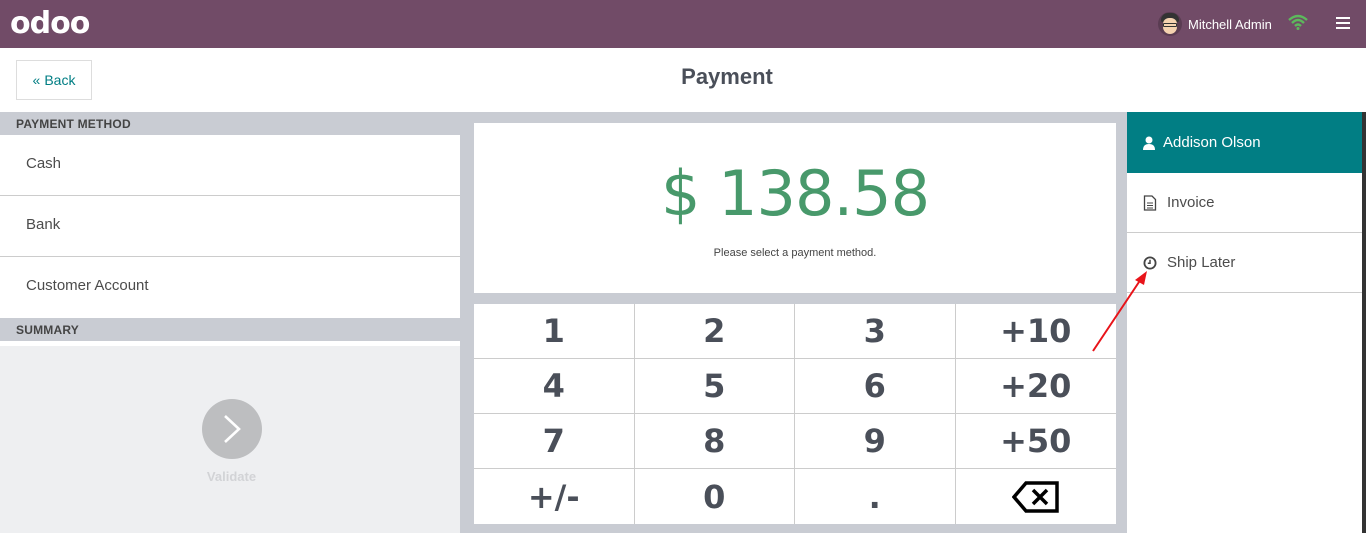 The width and height of the screenshot is (1366, 533). What do you see at coordinates (554, 331) in the screenshot?
I see `numpad-key-1: 1` at bounding box center [554, 331].